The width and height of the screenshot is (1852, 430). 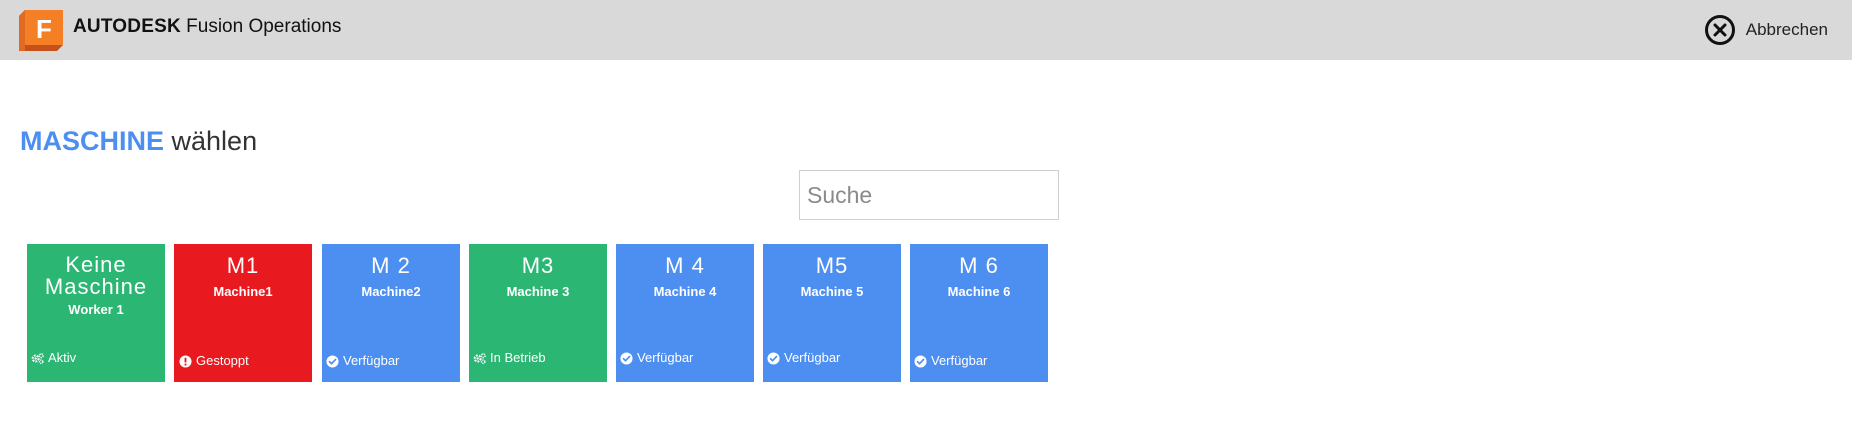 I want to click on machine-status: In Betrieb, so click(x=509, y=358).